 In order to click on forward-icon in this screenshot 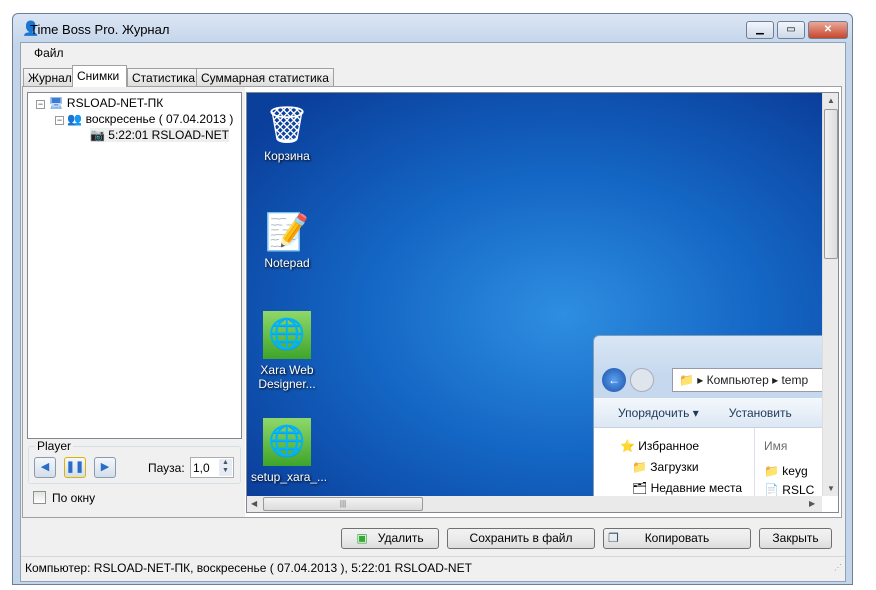, I will do `click(642, 380)`.